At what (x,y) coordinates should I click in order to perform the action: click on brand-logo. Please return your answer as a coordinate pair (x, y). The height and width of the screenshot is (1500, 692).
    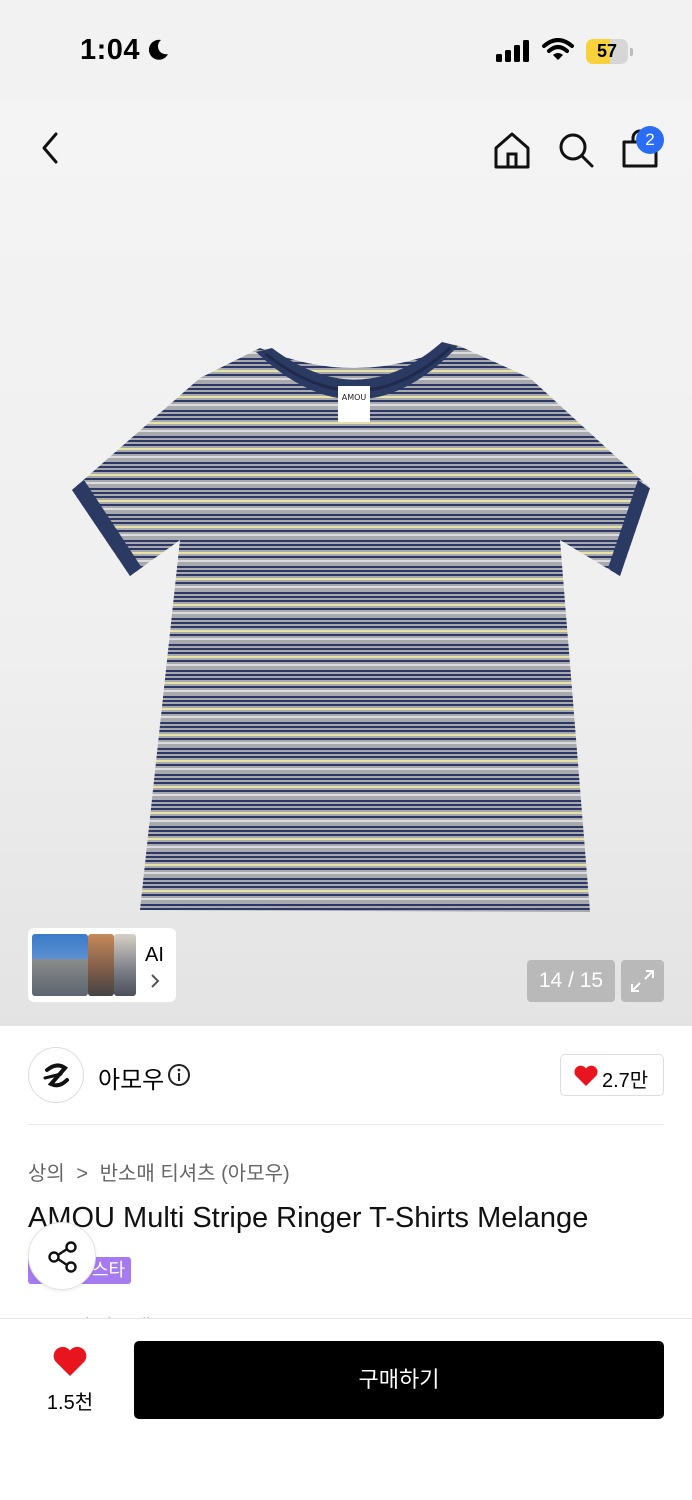
    Looking at the image, I should click on (56, 1075).